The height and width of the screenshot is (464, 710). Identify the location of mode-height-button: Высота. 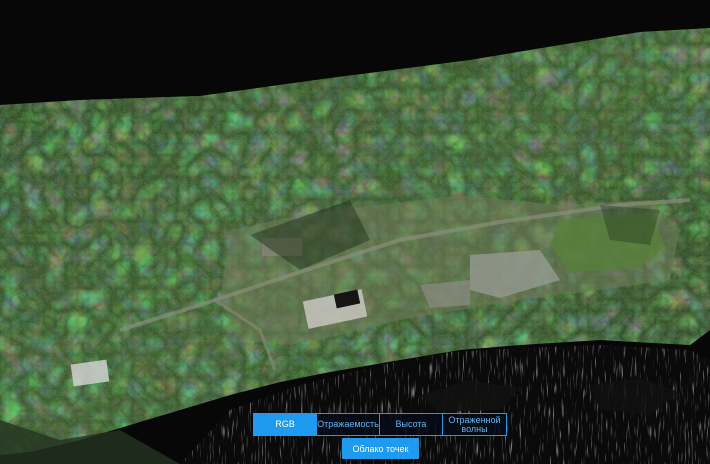
(411, 424).